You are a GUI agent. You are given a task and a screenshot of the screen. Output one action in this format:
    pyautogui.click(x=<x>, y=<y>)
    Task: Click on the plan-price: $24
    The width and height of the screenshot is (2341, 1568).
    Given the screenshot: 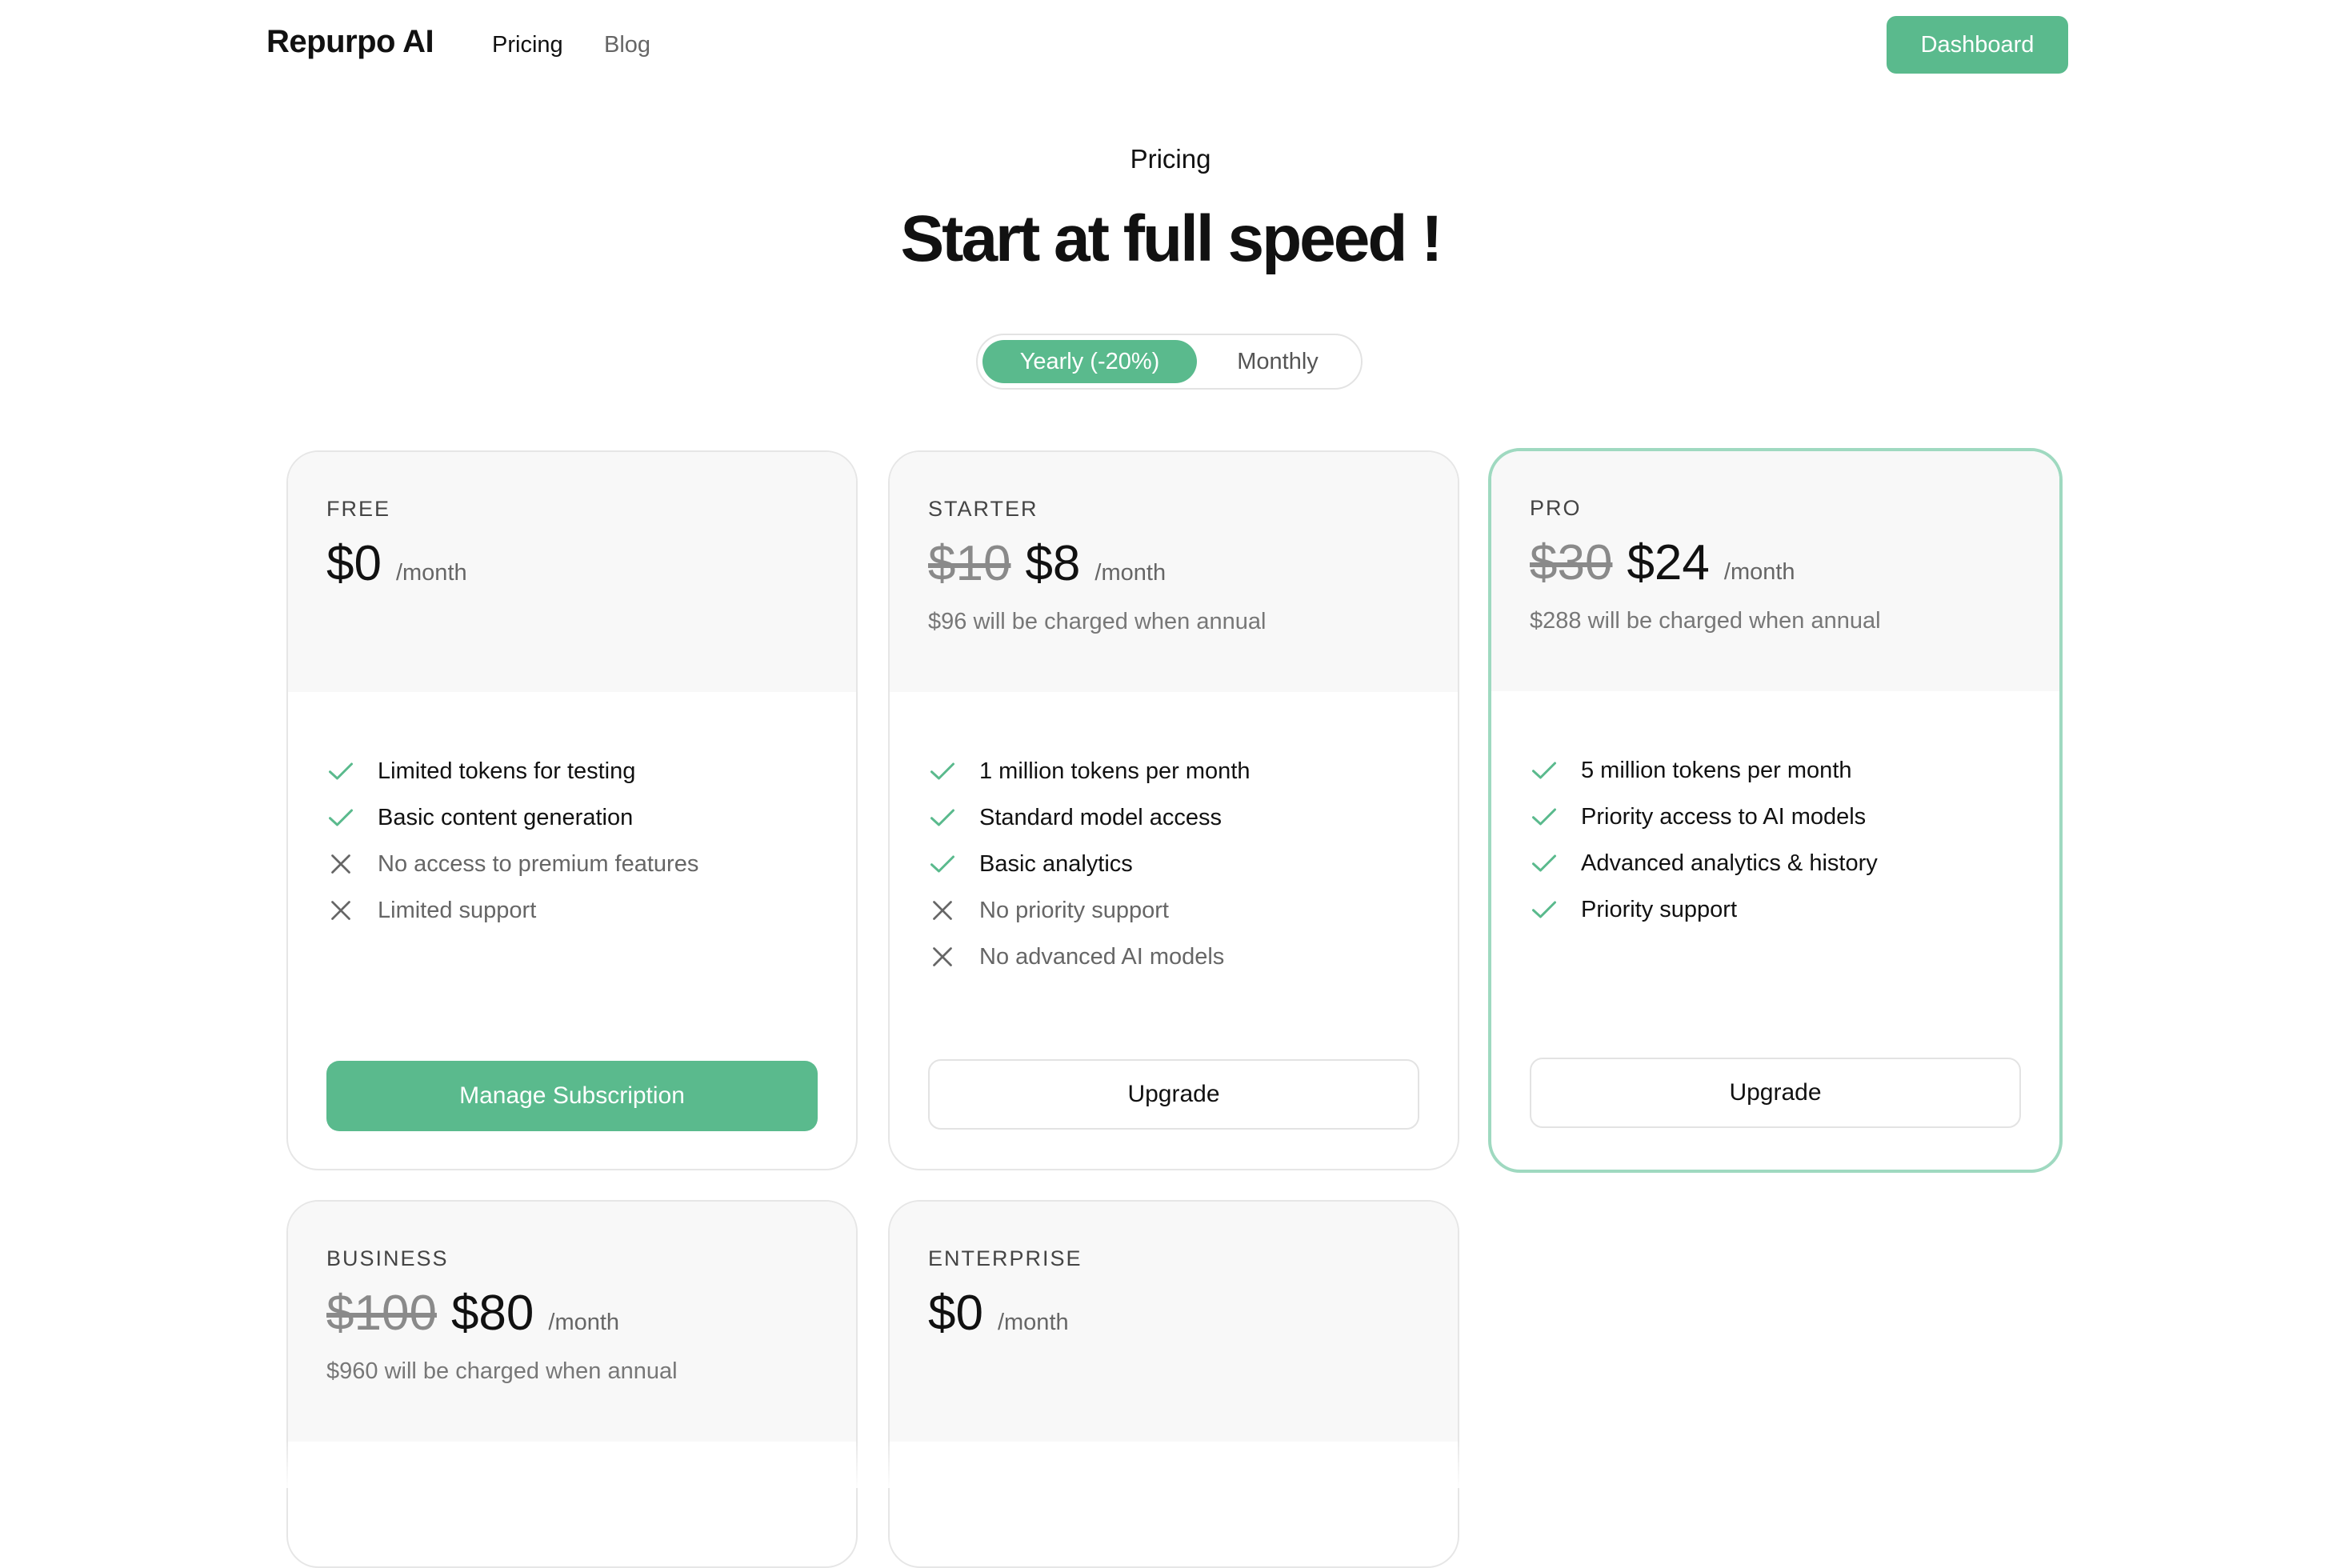 What is the action you would take?
    pyautogui.click(x=1668, y=562)
    